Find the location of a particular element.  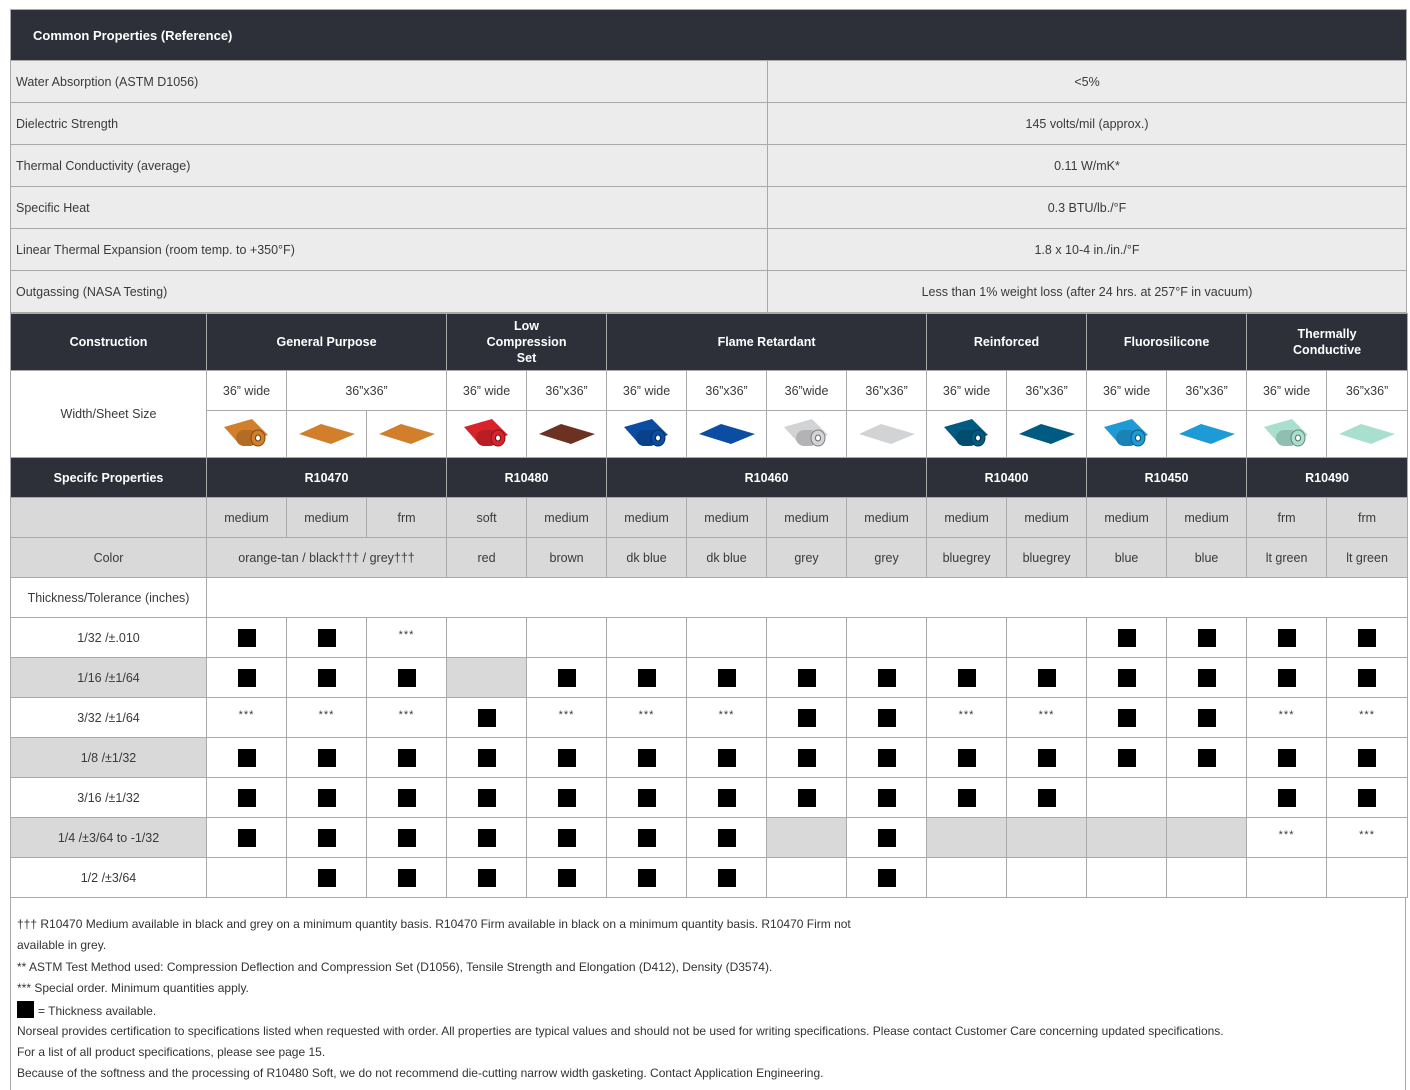

width-size-label: Width/Sheet Size is located at coordinates (108, 414).